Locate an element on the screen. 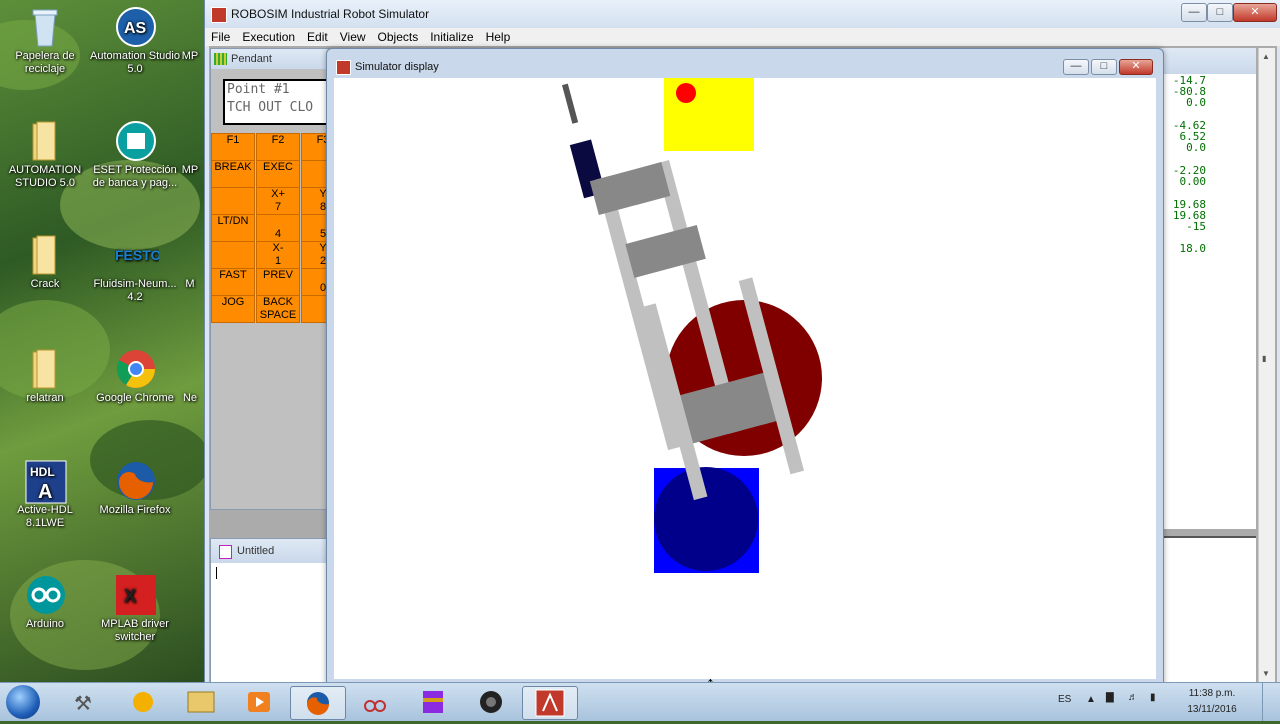  menu-execution: Execution is located at coordinates (268, 36).